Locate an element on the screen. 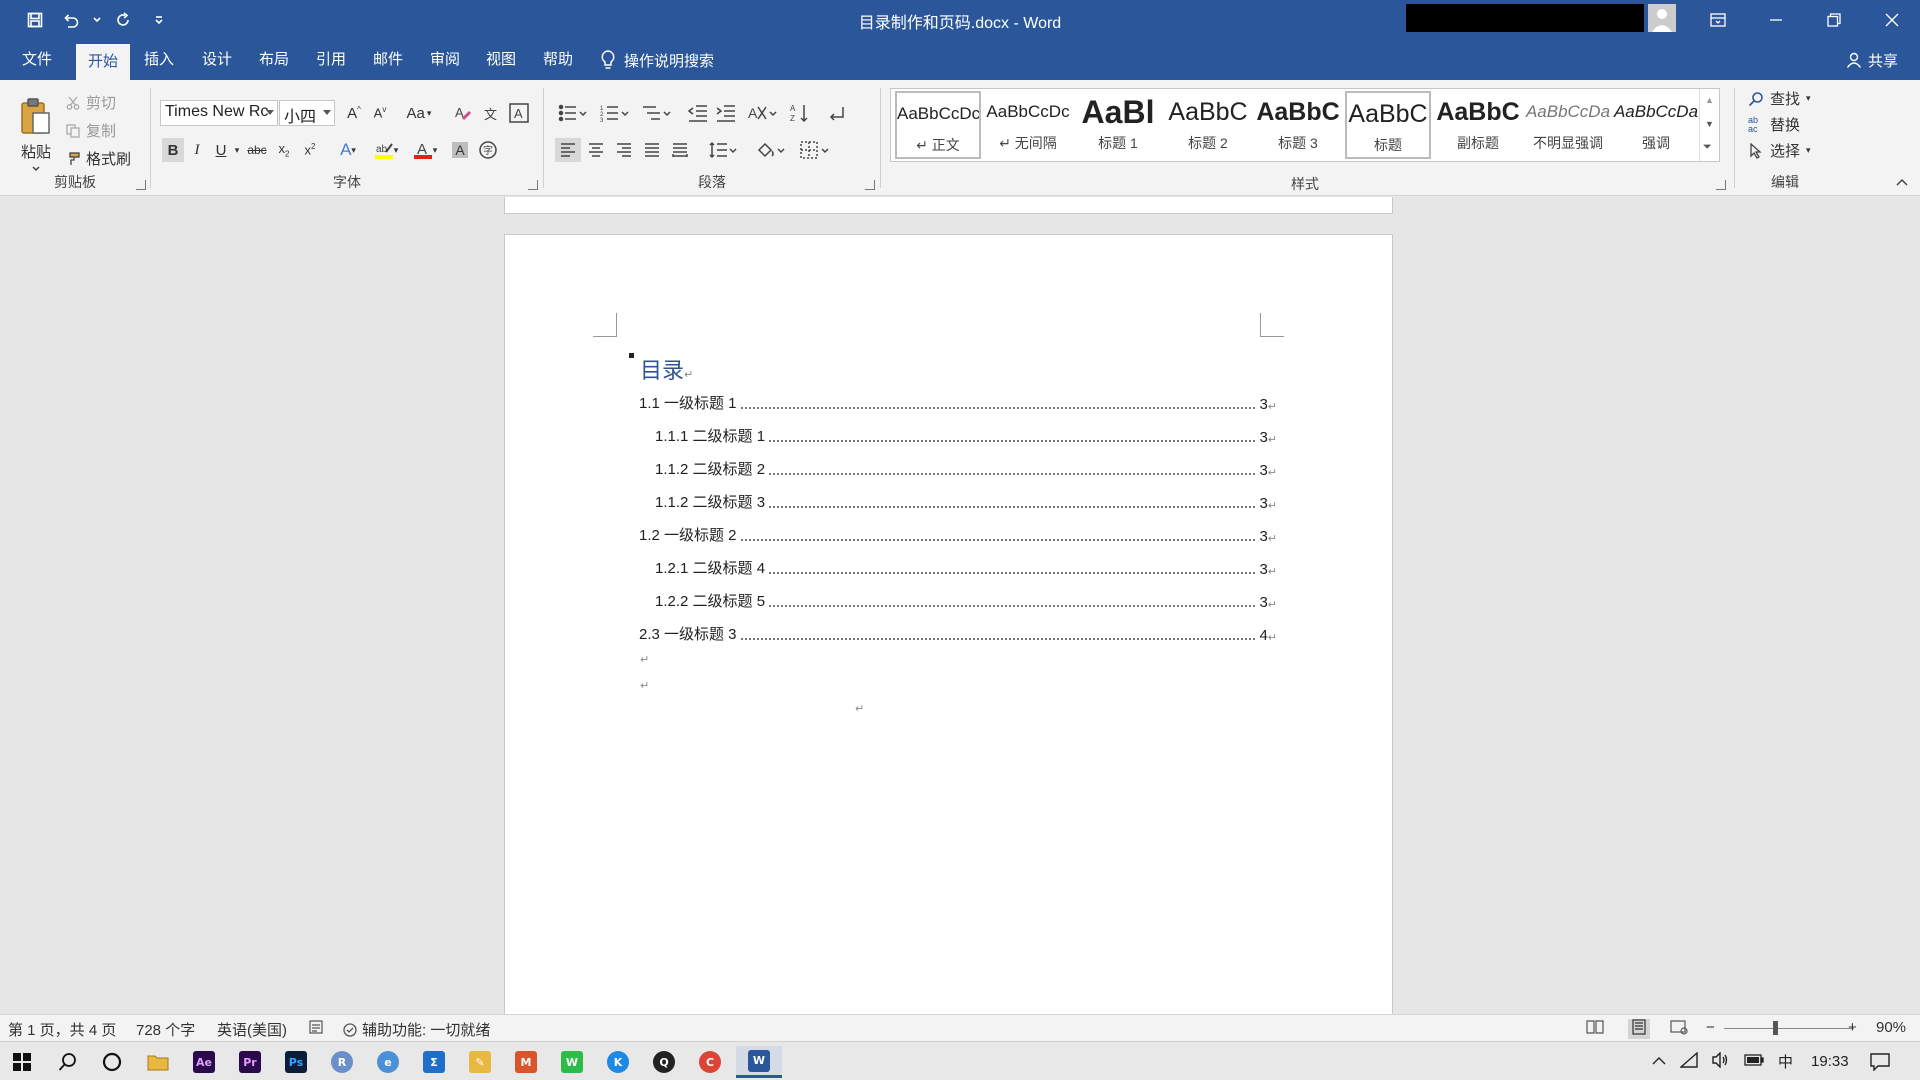 The image size is (1920, 1080). character-shading-button: A is located at coordinates (460, 150).